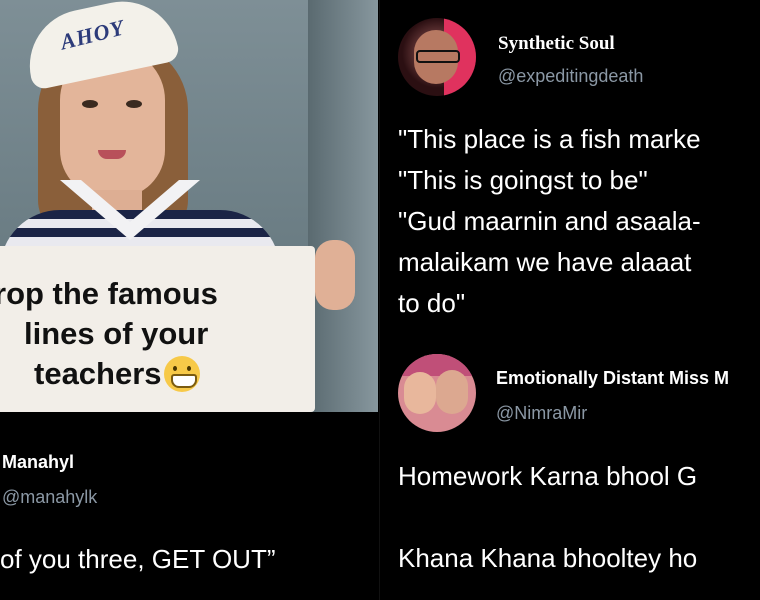 Image resolution: width=760 pixels, height=600 pixels. What do you see at coordinates (116, 333) in the screenshot?
I see `sign-line-2: lines of your` at bounding box center [116, 333].